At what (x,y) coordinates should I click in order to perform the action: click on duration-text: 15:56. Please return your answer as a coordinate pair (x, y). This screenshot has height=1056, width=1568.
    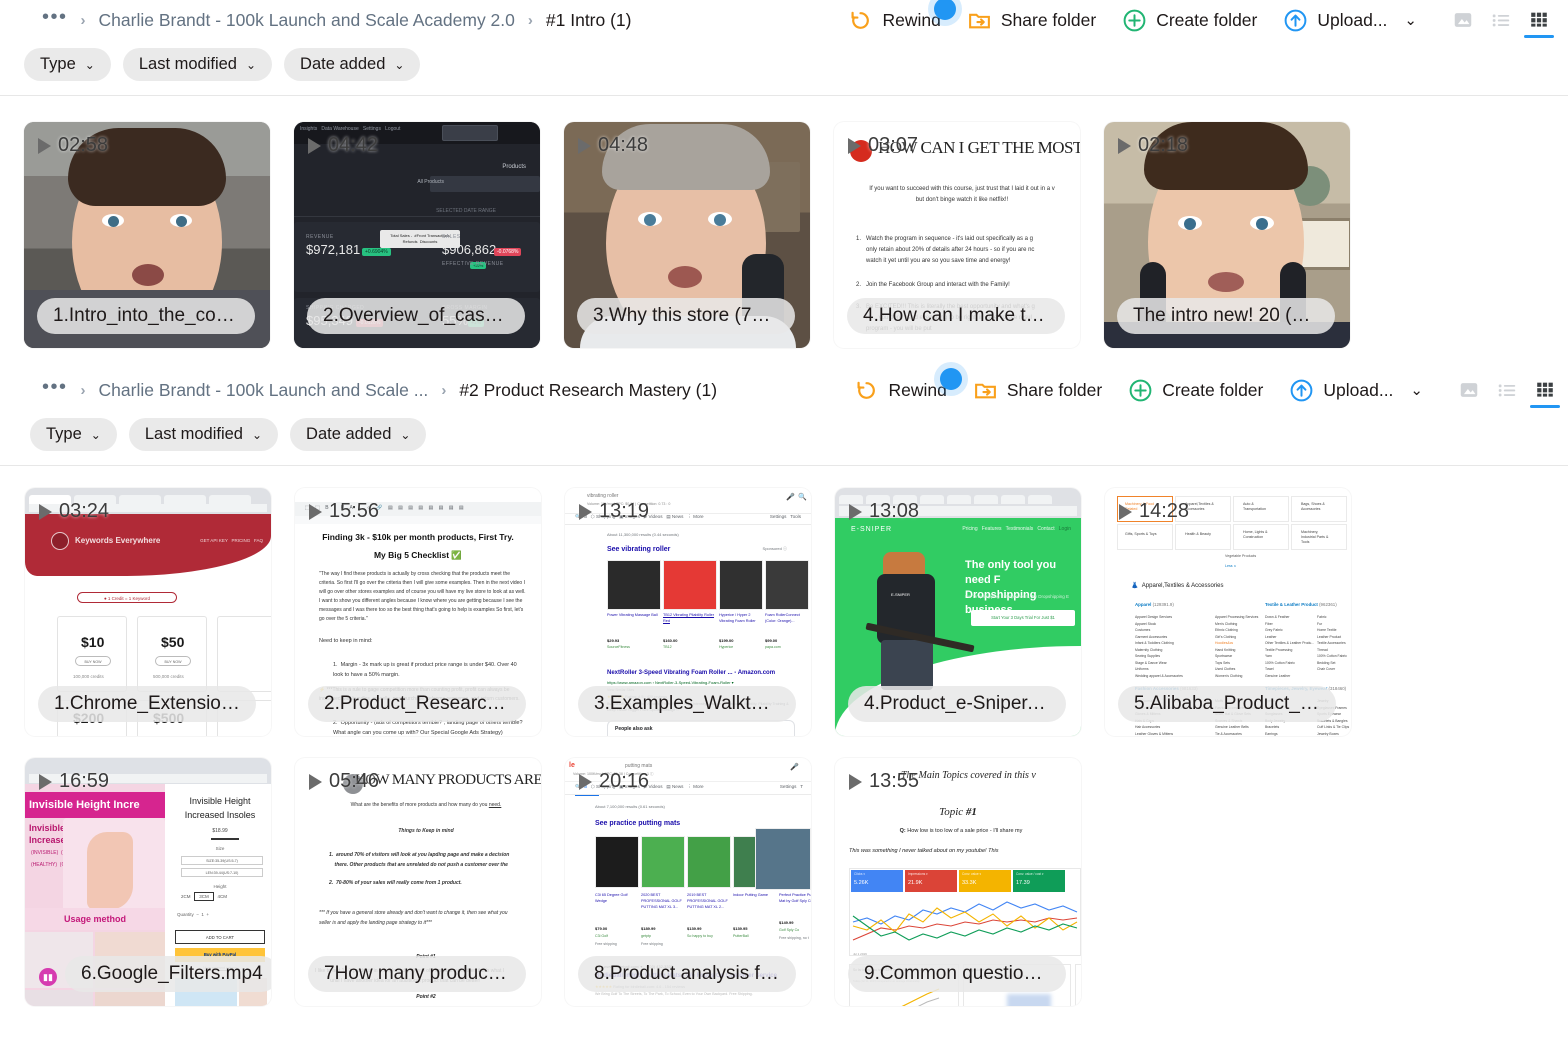
    Looking at the image, I should click on (354, 511).